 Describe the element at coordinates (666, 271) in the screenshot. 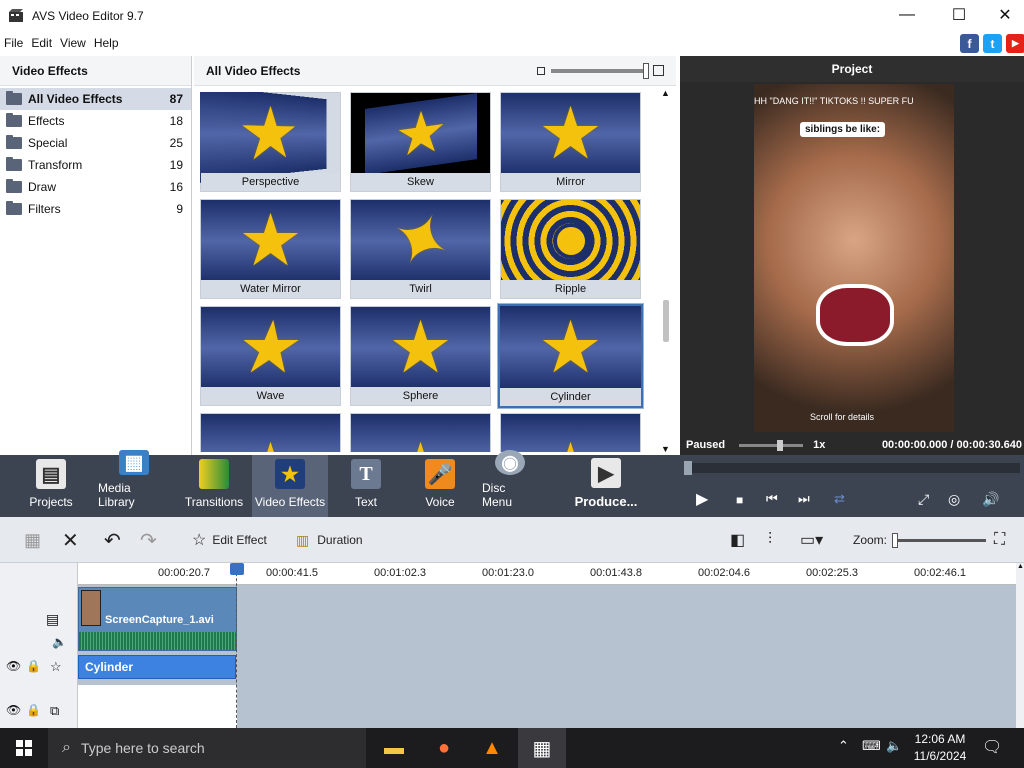

I see `grid-scrollbar: ▲ ▼` at that location.